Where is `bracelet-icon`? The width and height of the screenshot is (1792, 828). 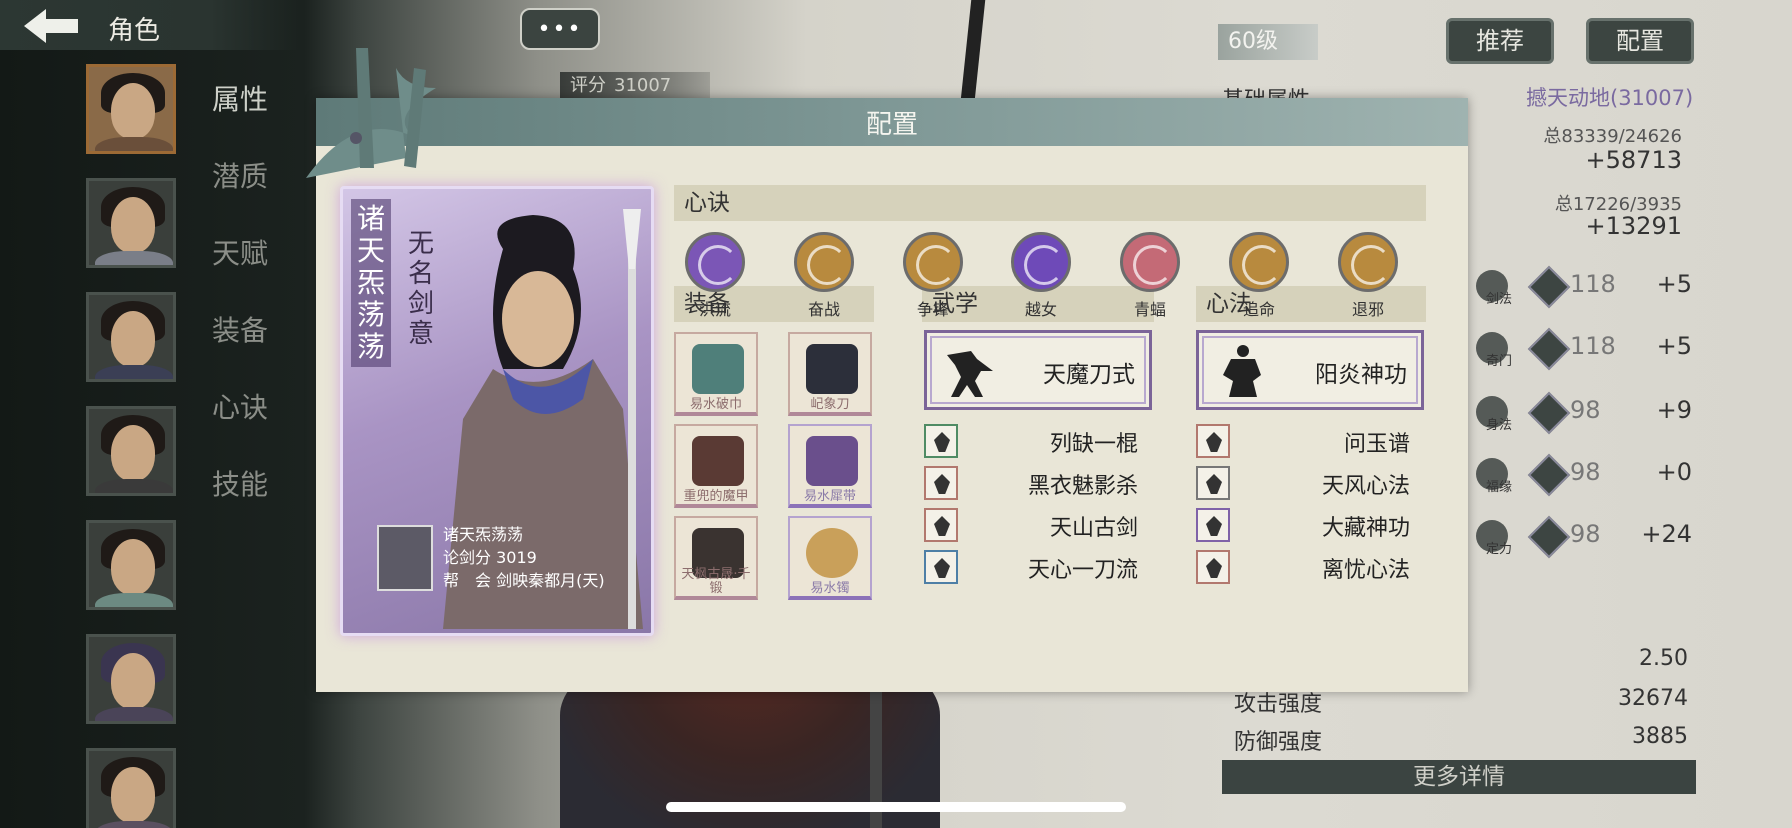 bracelet-icon is located at coordinates (832, 553).